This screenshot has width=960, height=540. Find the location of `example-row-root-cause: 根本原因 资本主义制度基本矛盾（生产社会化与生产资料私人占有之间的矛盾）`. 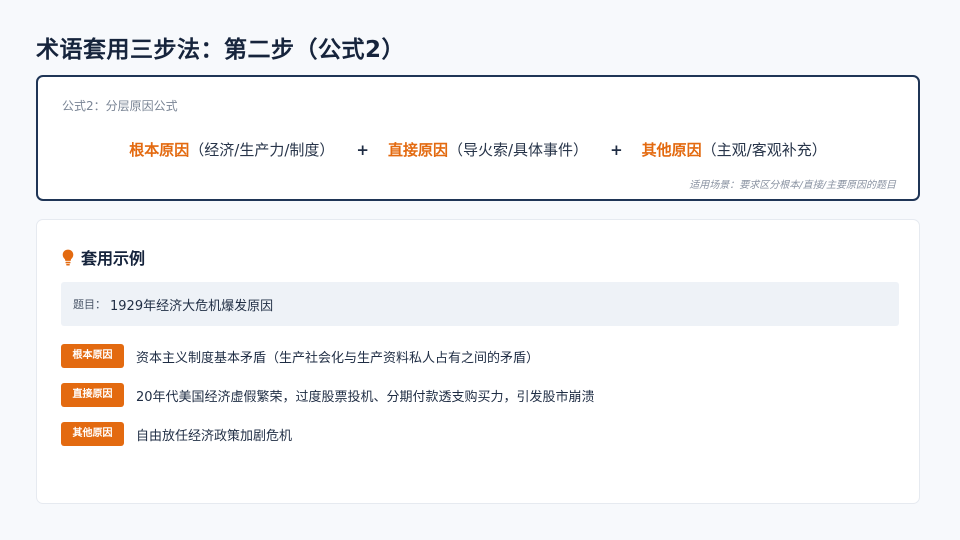

example-row-root-cause: 根本原因 资本主义制度基本矛盾（生产社会化与生产资料私人占有之间的矛盾） is located at coordinates (328, 356).